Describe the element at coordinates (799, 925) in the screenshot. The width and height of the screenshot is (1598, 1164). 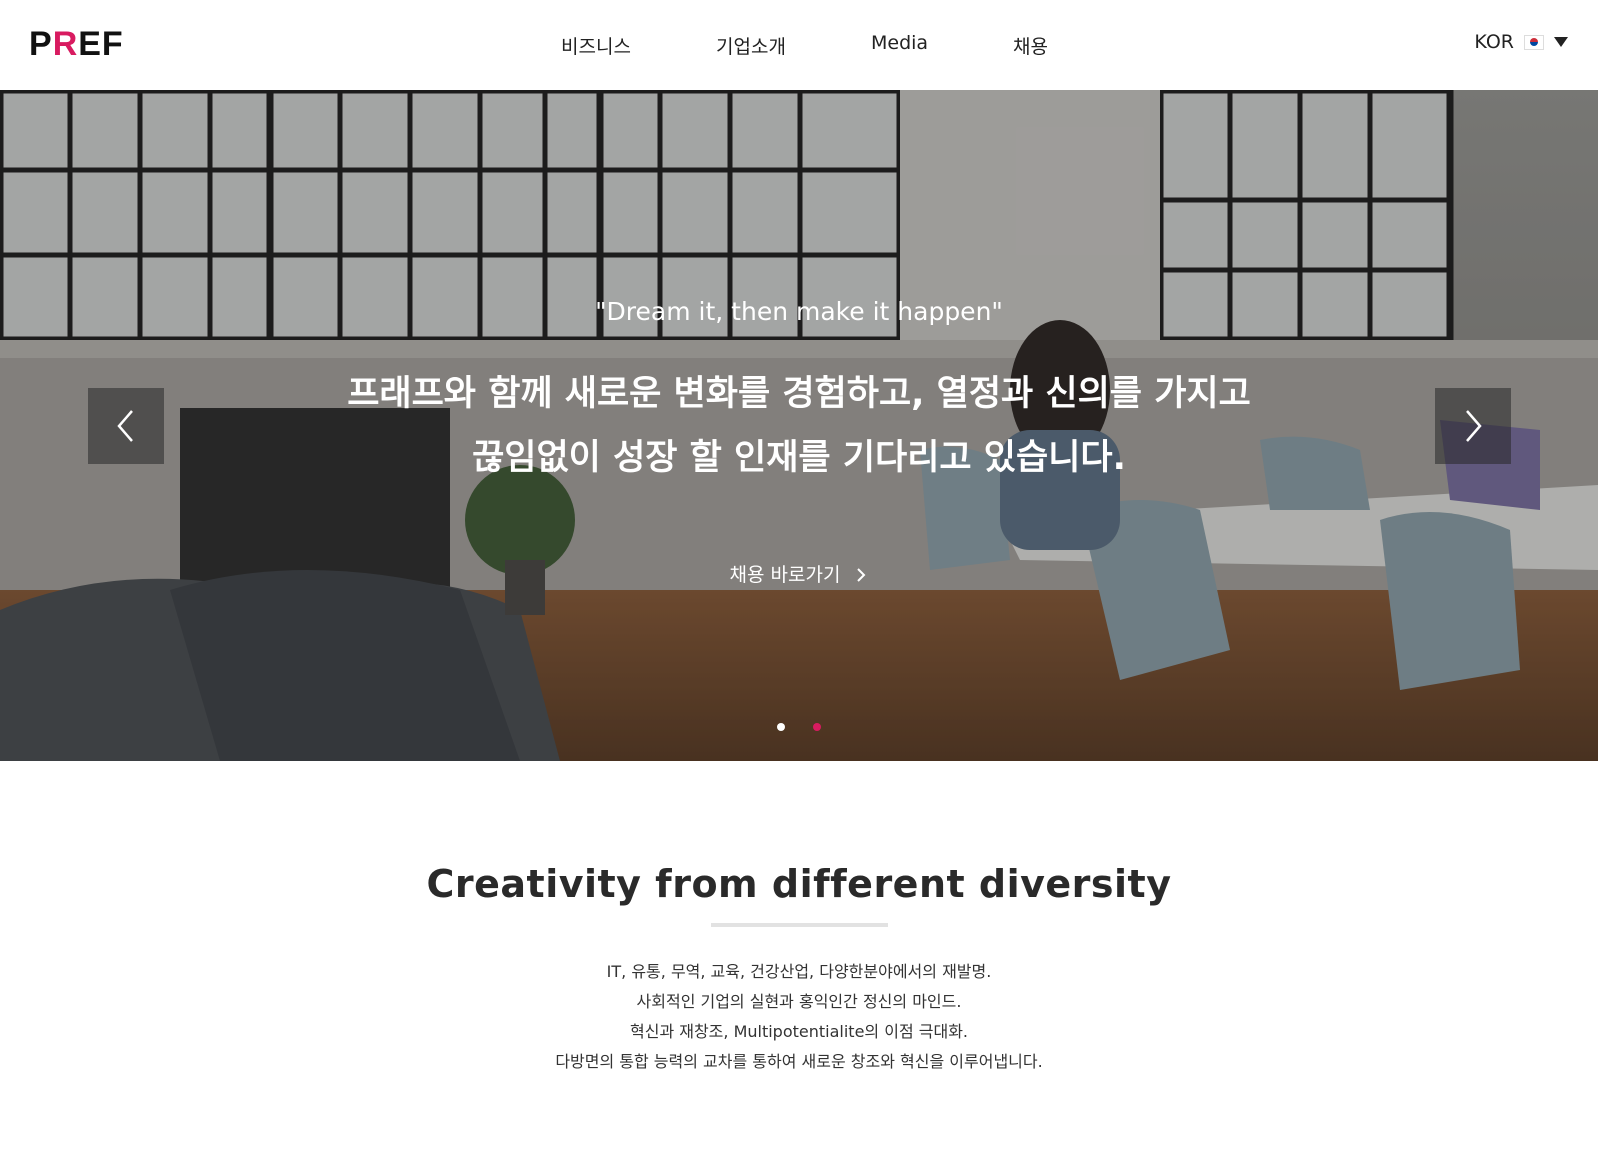
I see `intro-divider` at that location.